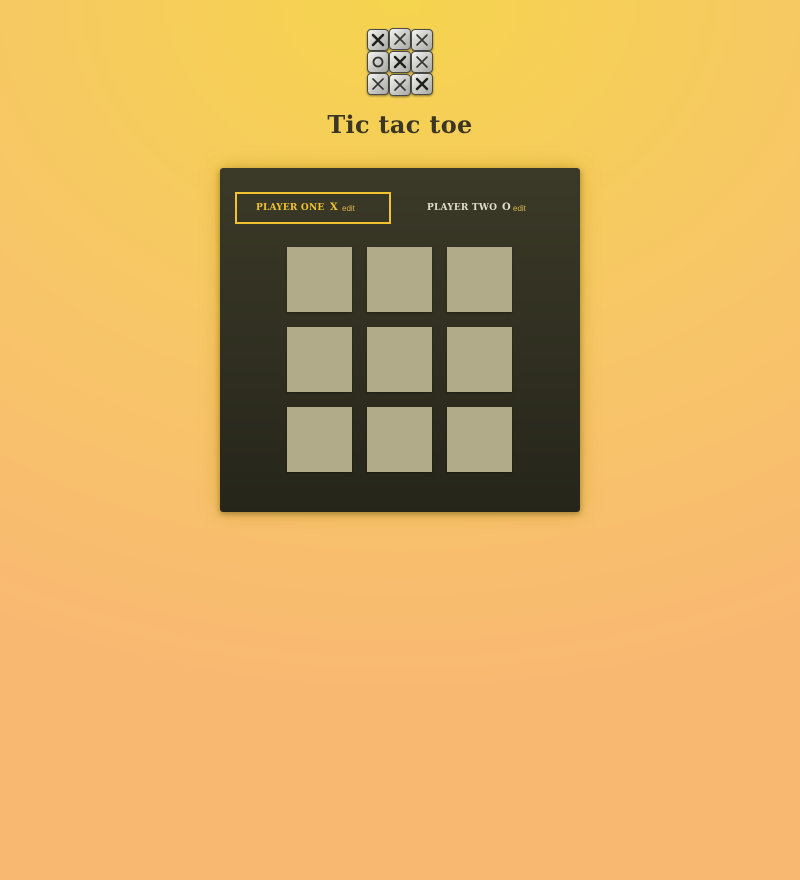 This screenshot has width=800, height=880. I want to click on player-one-symbol: X, so click(334, 207).